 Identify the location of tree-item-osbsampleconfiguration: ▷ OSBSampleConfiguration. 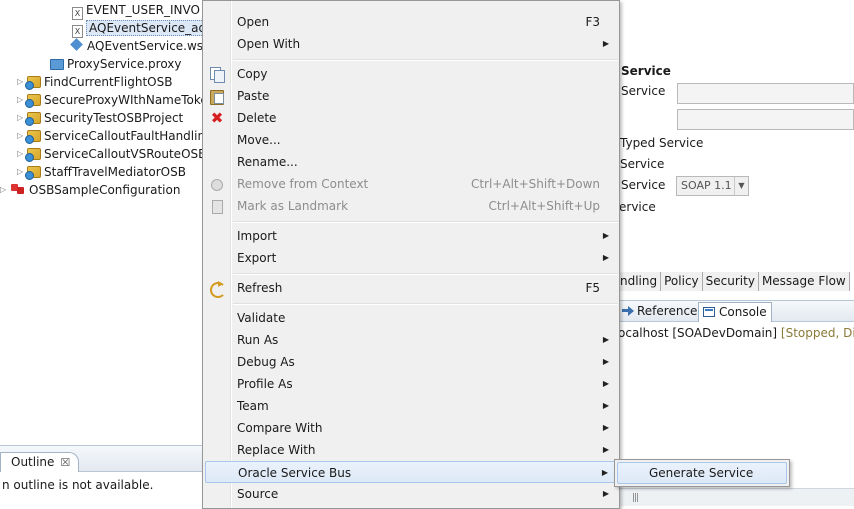
(90, 190).